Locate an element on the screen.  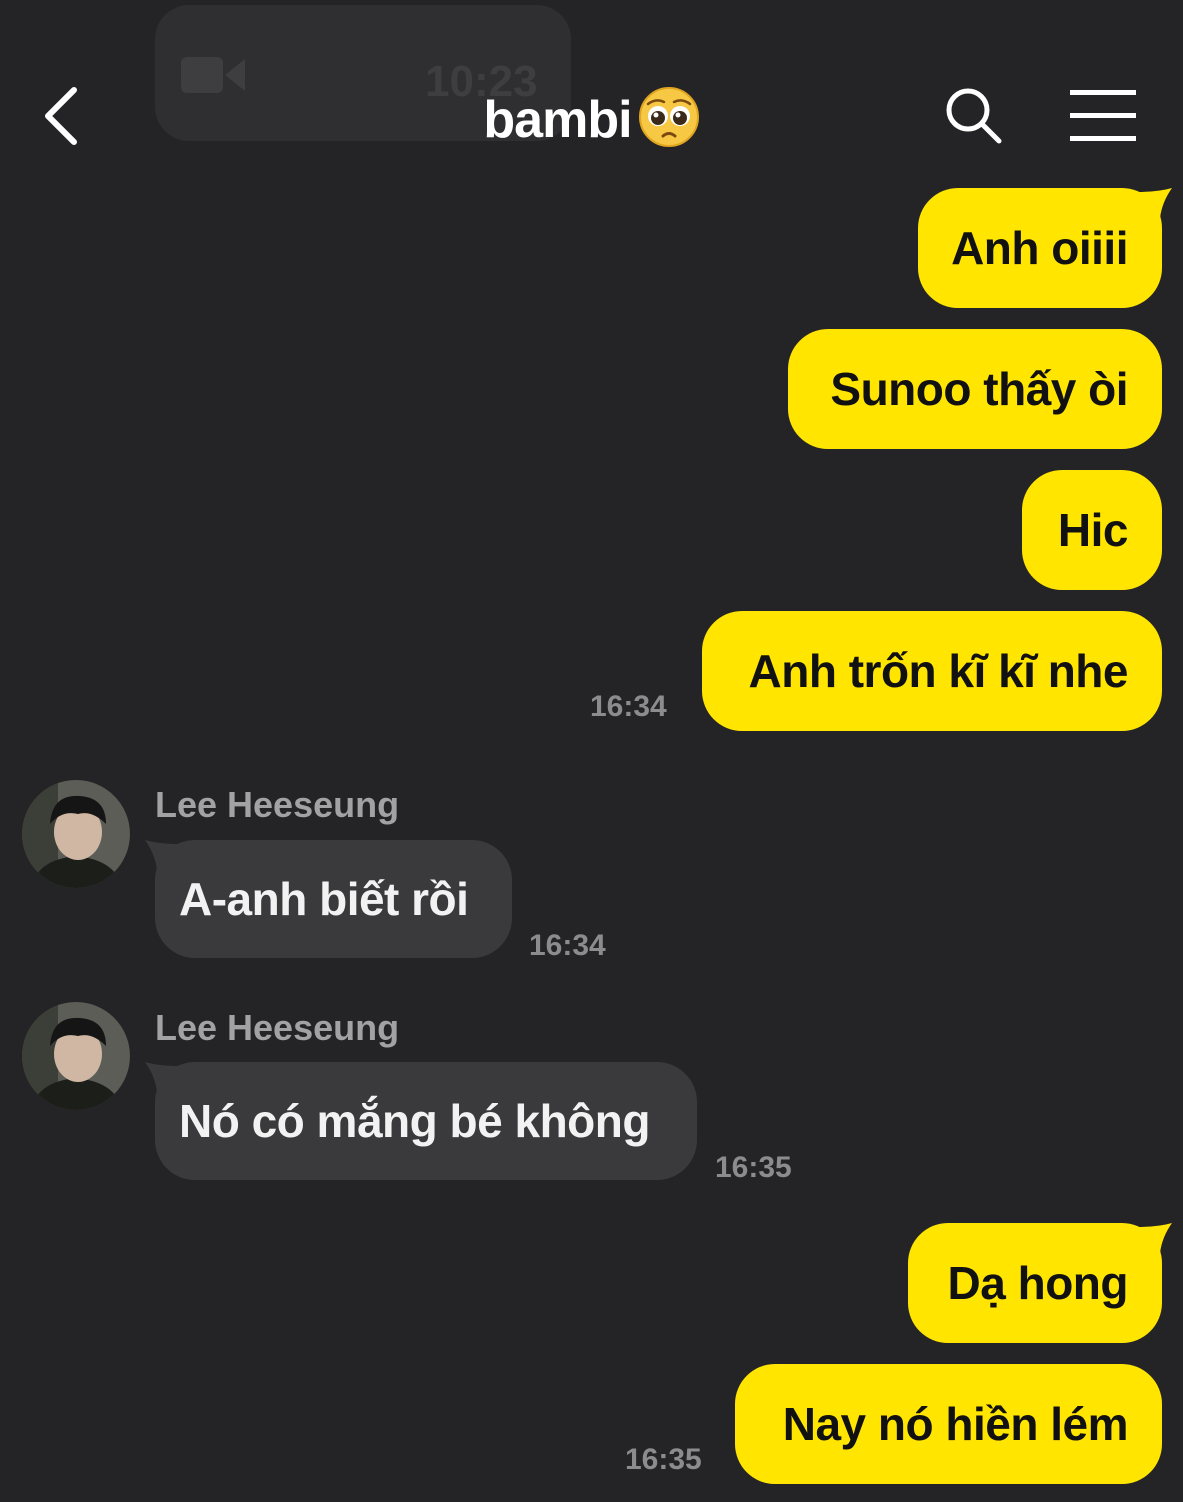
my-message-bubble: Anh trốn kĩ kĩ nhe is located at coordinates (932, 671).